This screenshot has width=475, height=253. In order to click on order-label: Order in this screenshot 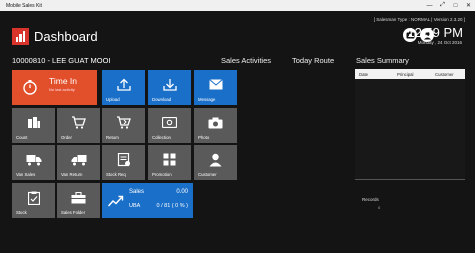, I will do `click(66, 137)`.